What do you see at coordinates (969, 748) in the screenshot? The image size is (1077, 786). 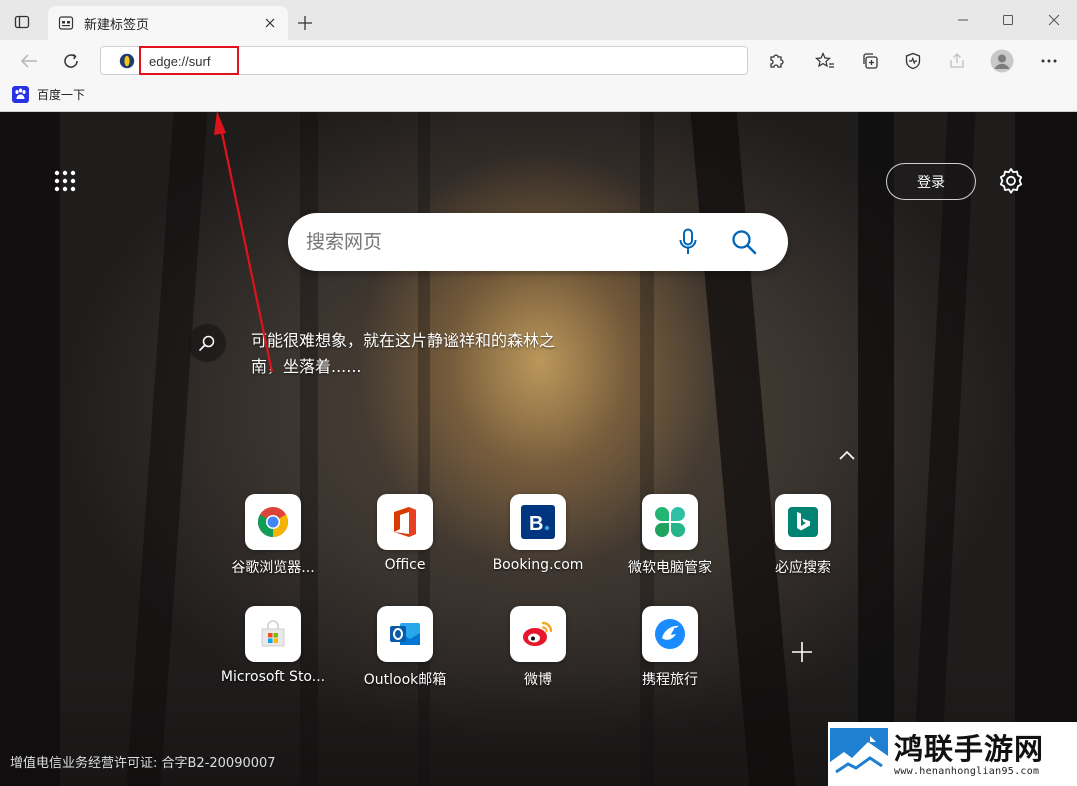 I see `watermark-name: 鸿联手游网` at bounding box center [969, 748].